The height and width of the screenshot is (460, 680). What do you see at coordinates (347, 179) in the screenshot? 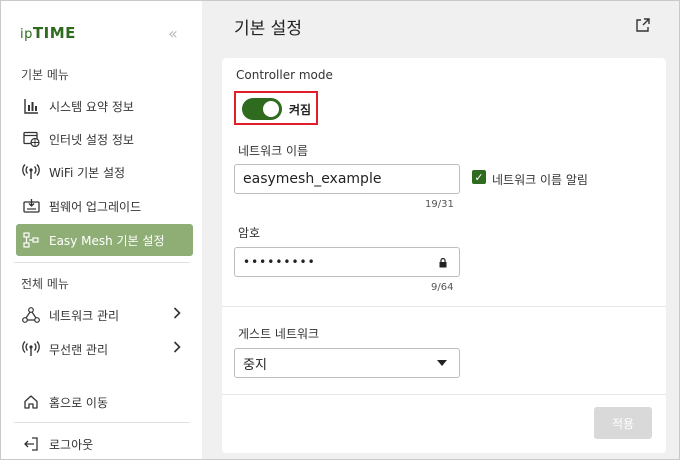
I see `network-name-input: easymesh_example` at bounding box center [347, 179].